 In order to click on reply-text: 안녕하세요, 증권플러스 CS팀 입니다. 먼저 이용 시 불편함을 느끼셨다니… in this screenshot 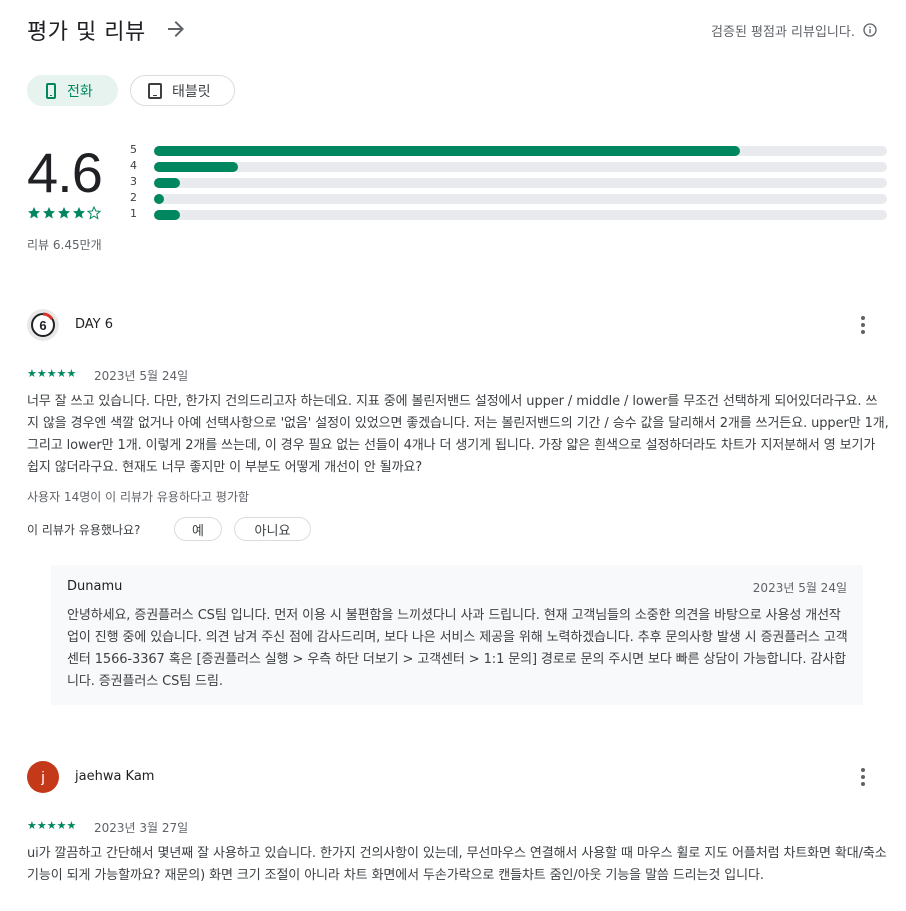, I will do `click(457, 648)`.